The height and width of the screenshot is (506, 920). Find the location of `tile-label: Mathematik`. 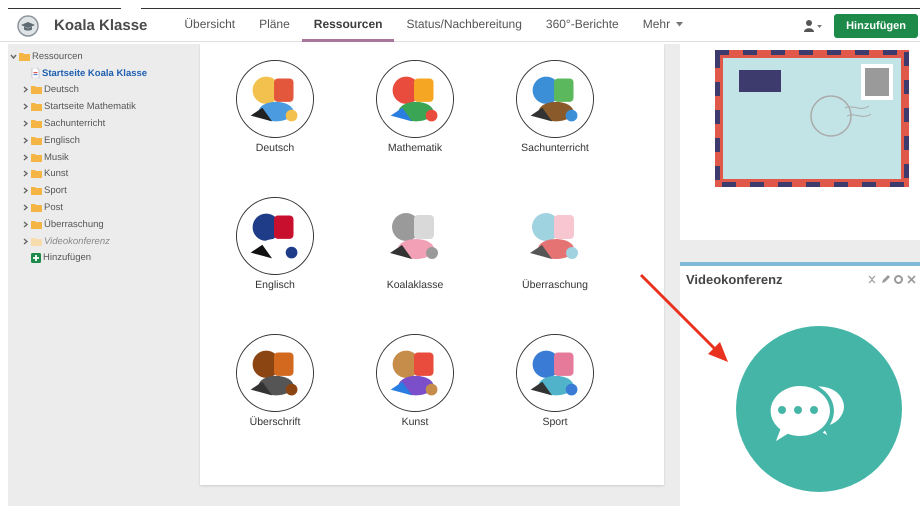

tile-label: Mathematik is located at coordinates (415, 148).